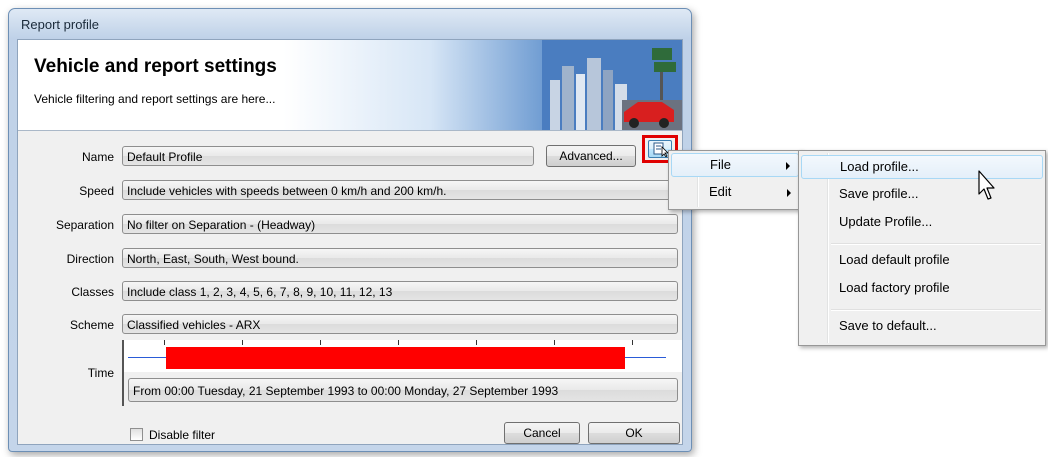  Describe the element at coordinates (123, 373) in the screenshot. I see `time-bracket` at that location.